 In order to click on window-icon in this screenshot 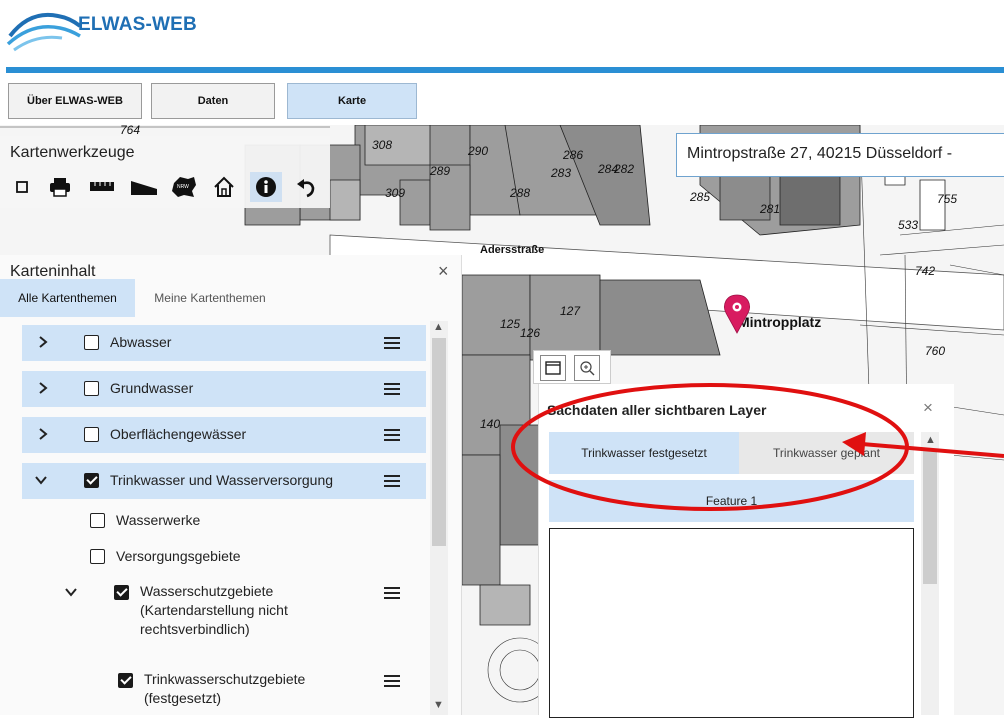, I will do `click(553, 368)`.